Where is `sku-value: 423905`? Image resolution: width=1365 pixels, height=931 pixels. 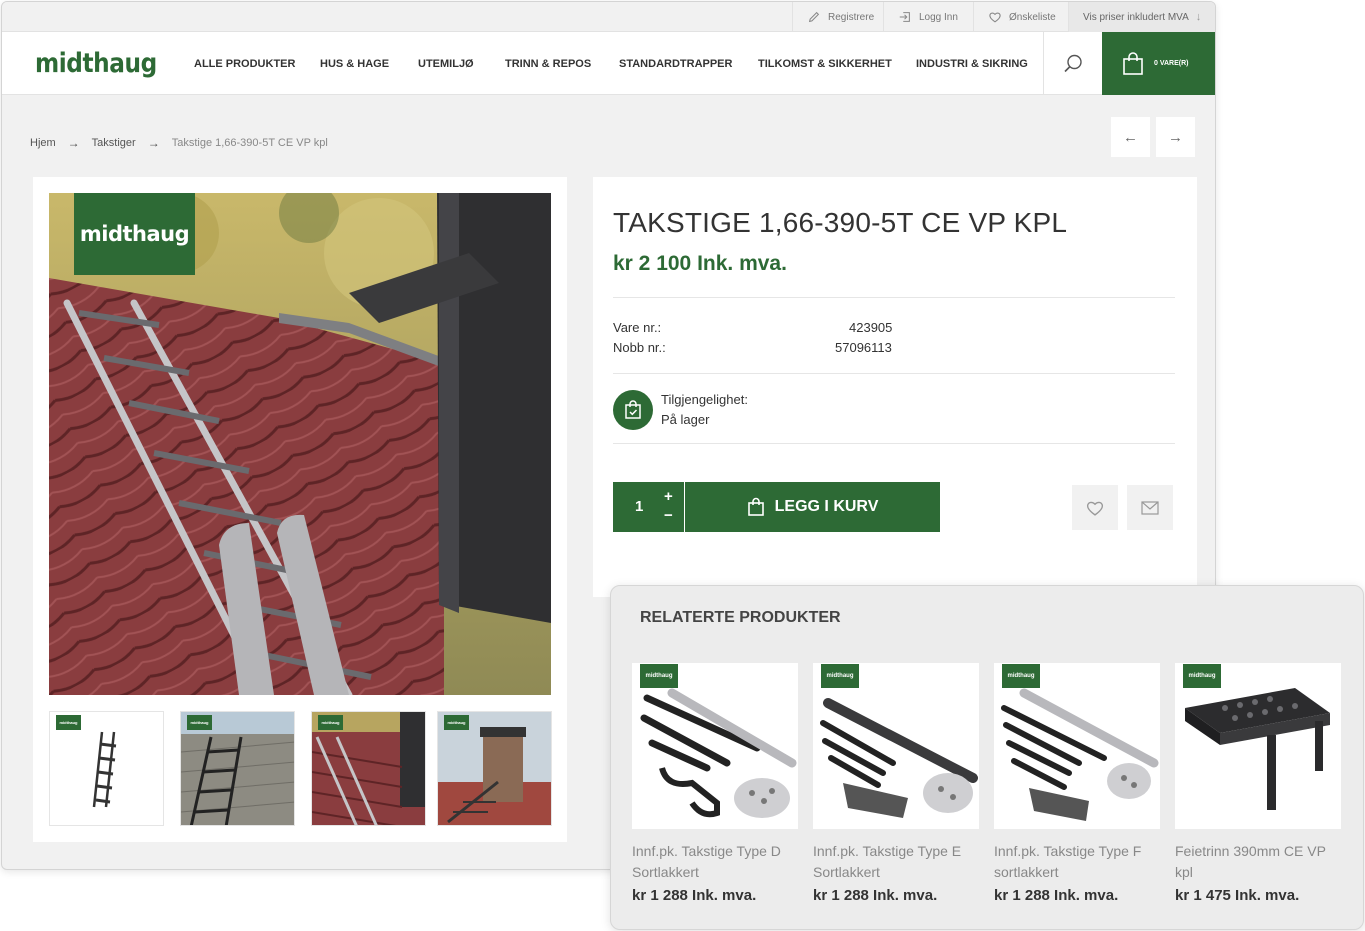
sku-value: 423905 is located at coordinates (871, 327).